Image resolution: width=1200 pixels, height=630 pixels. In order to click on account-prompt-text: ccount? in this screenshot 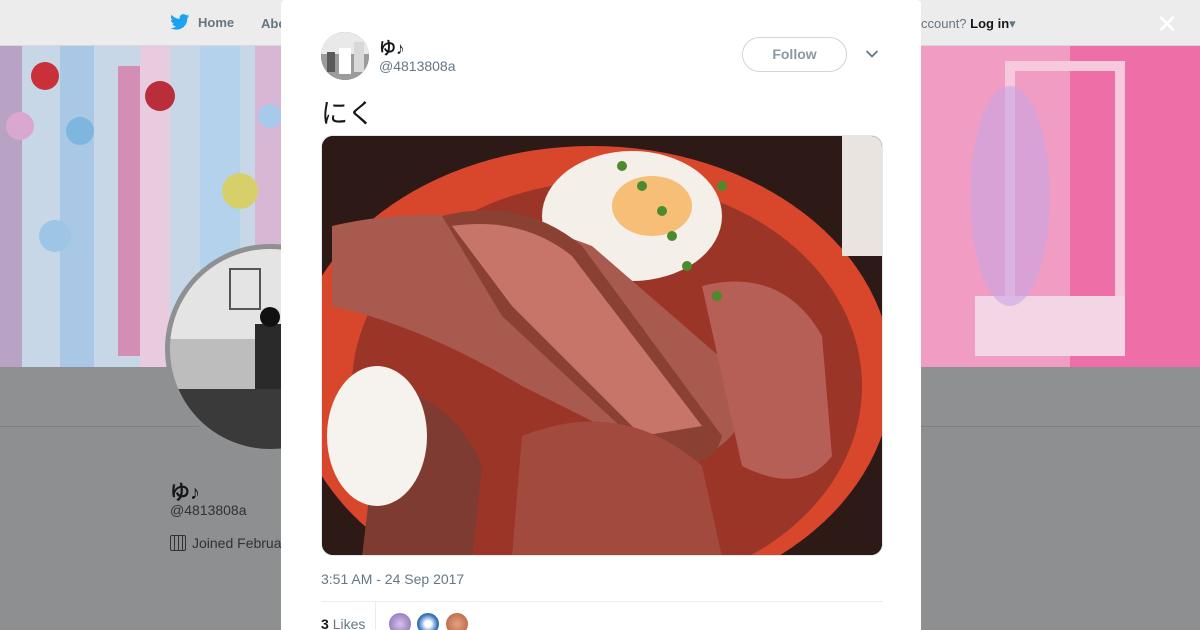, I will do `click(944, 23)`.